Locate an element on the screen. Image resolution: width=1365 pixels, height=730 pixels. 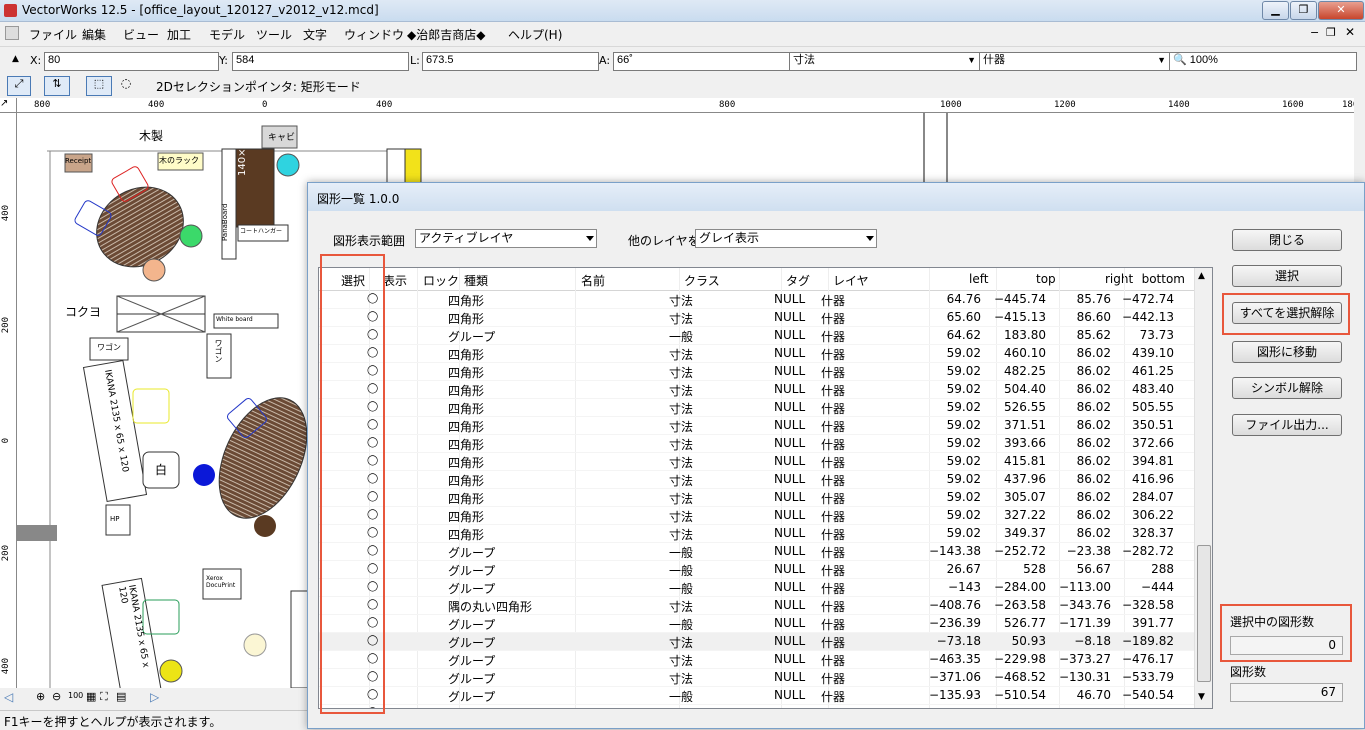
col-name: 名前 is located at coordinates (593, 280).